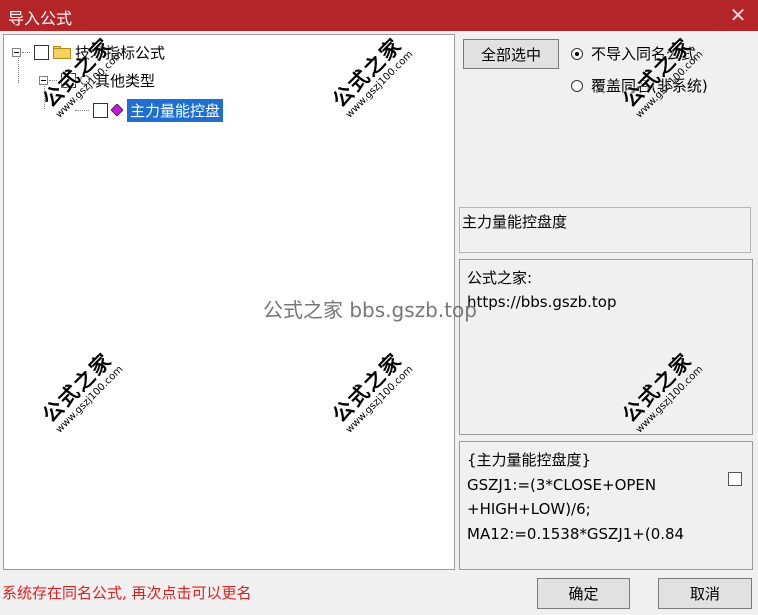 This screenshot has height=615, width=758. What do you see at coordinates (606, 347) in the screenshot?
I see `formula-description: 公式之家: https://bbs.gszb.top` at bounding box center [606, 347].